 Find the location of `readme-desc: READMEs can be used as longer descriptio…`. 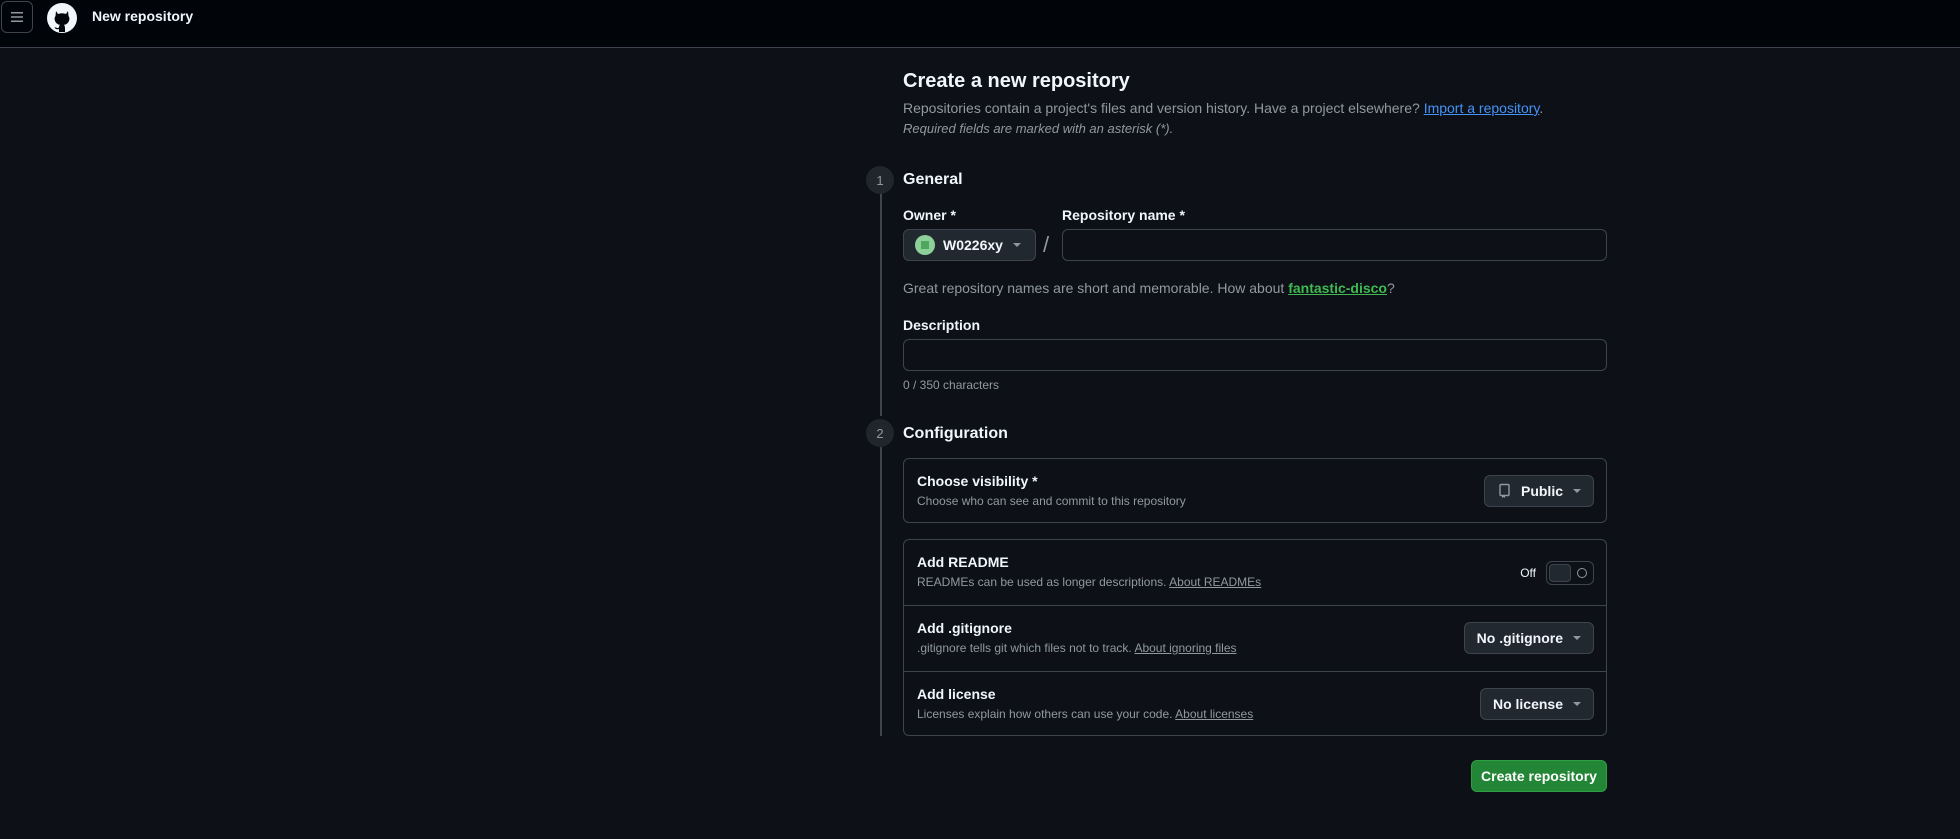

readme-desc: READMEs can be used as longer descriptio… is located at coordinates (1089, 582).